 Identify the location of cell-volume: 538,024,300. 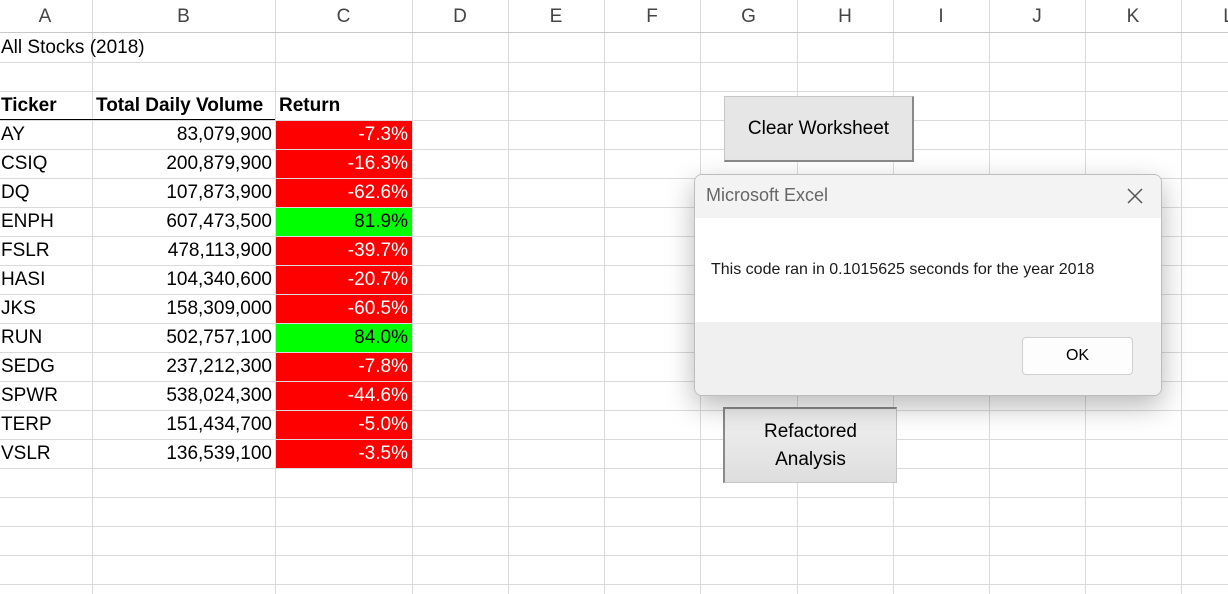
(184, 396).